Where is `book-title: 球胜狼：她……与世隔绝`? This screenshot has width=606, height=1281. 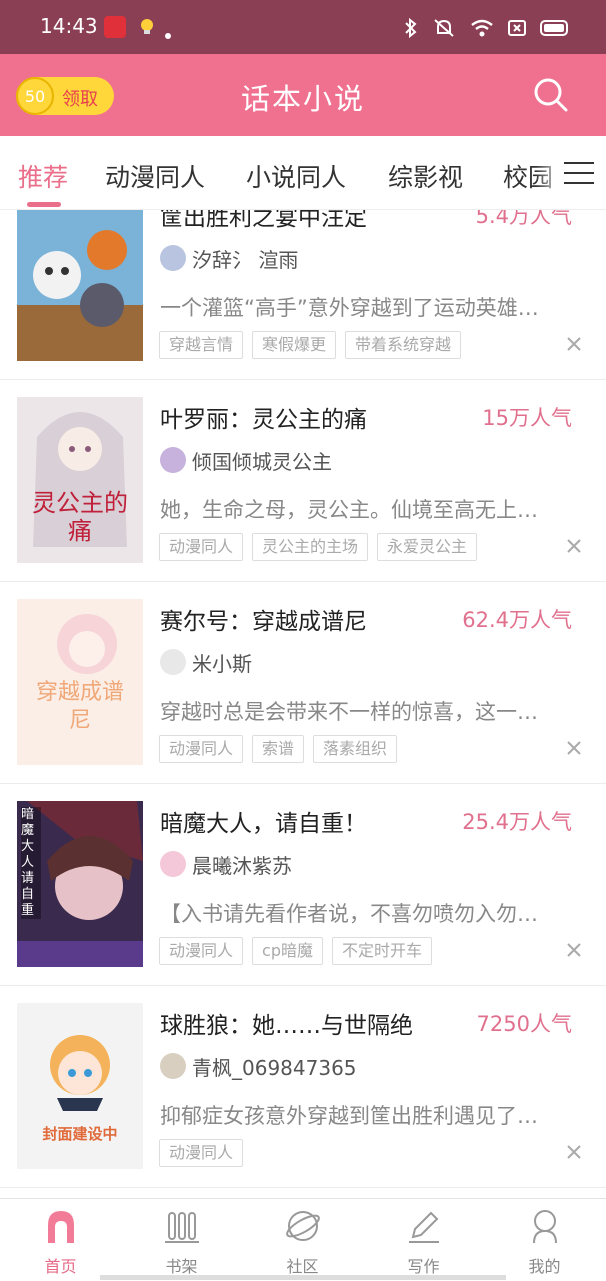 book-title: 球胜狼：她……与世隔绝 is located at coordinates (286, 1026).